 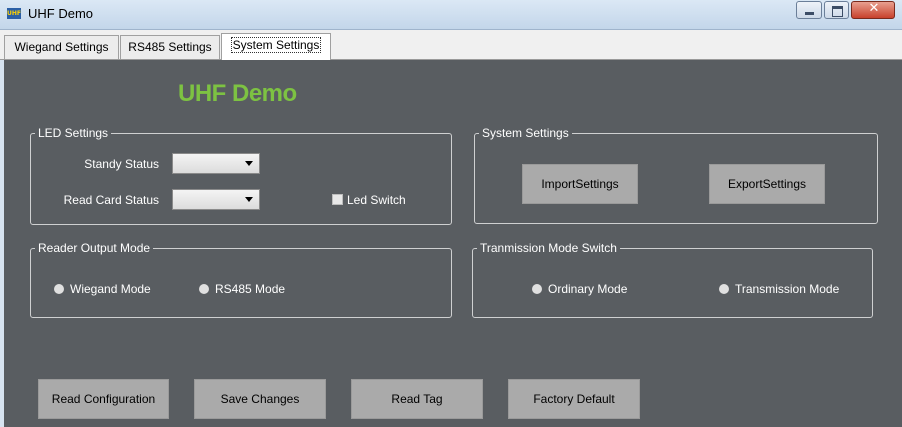 What do you see at coordinates (110, 289) in the screenshot?
I see `wiegand-mode-label: Wiegand Mode` at bounding box center [110, 289].